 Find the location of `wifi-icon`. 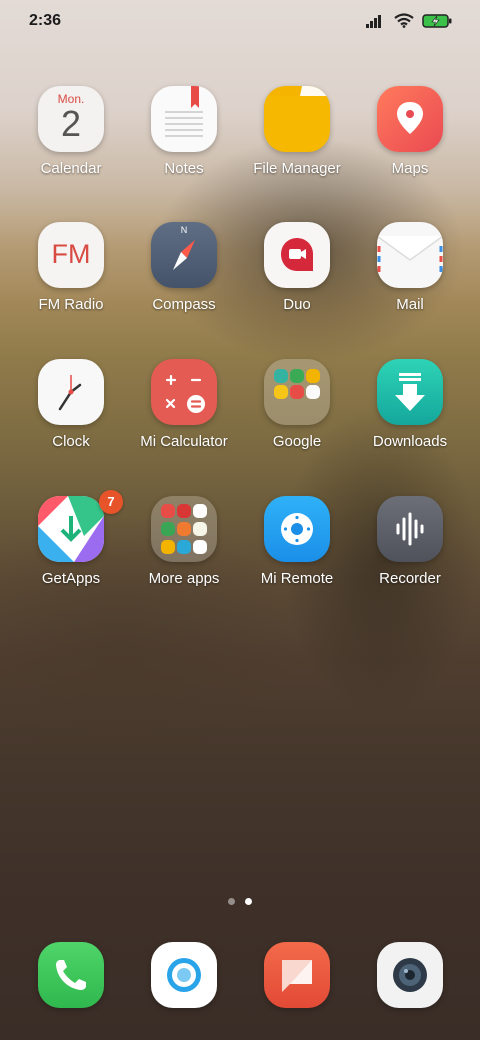

wifi-icon is located at coordinates (404, 20).